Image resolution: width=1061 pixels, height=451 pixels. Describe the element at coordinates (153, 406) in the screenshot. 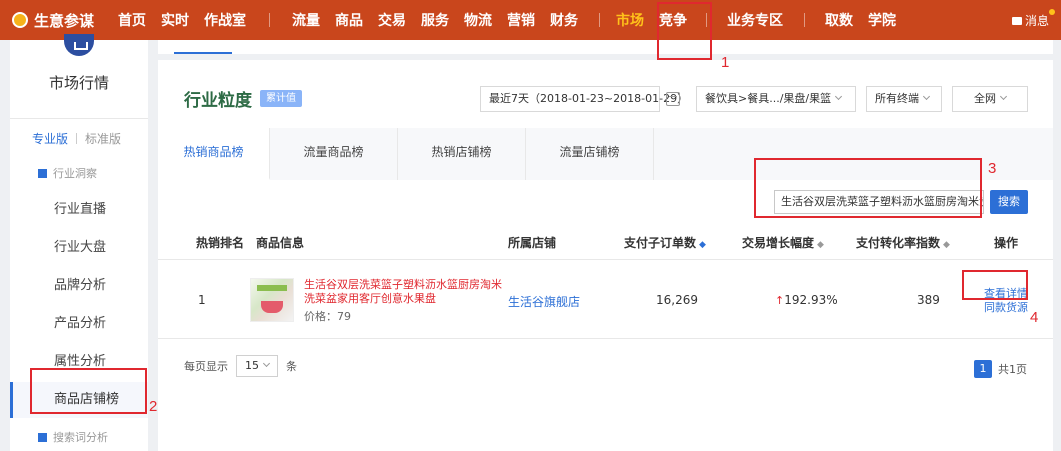

I see `annotation-number-2: 2` at that location.